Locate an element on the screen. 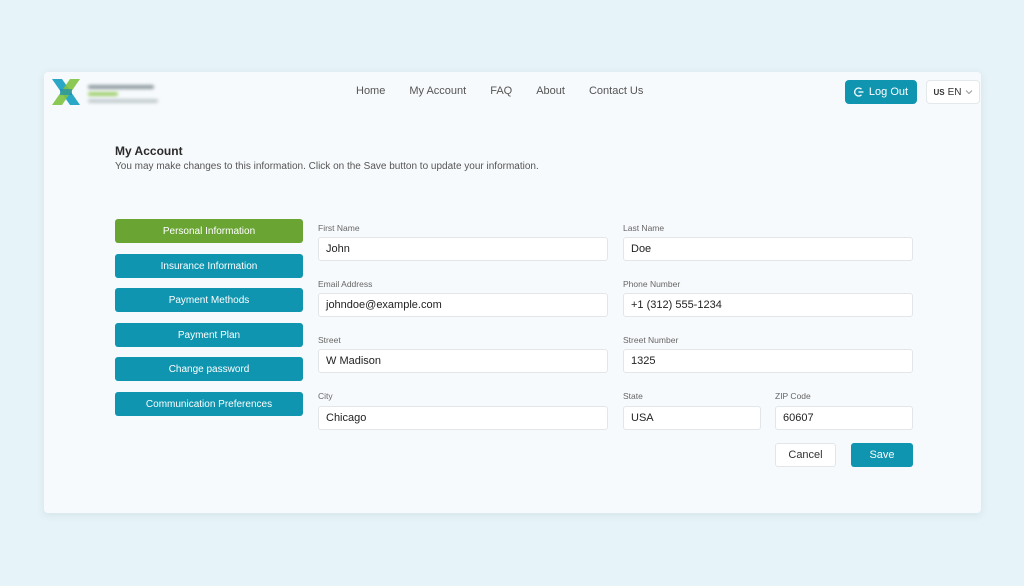  logo-wordmark is located at coordinates (123, 93).